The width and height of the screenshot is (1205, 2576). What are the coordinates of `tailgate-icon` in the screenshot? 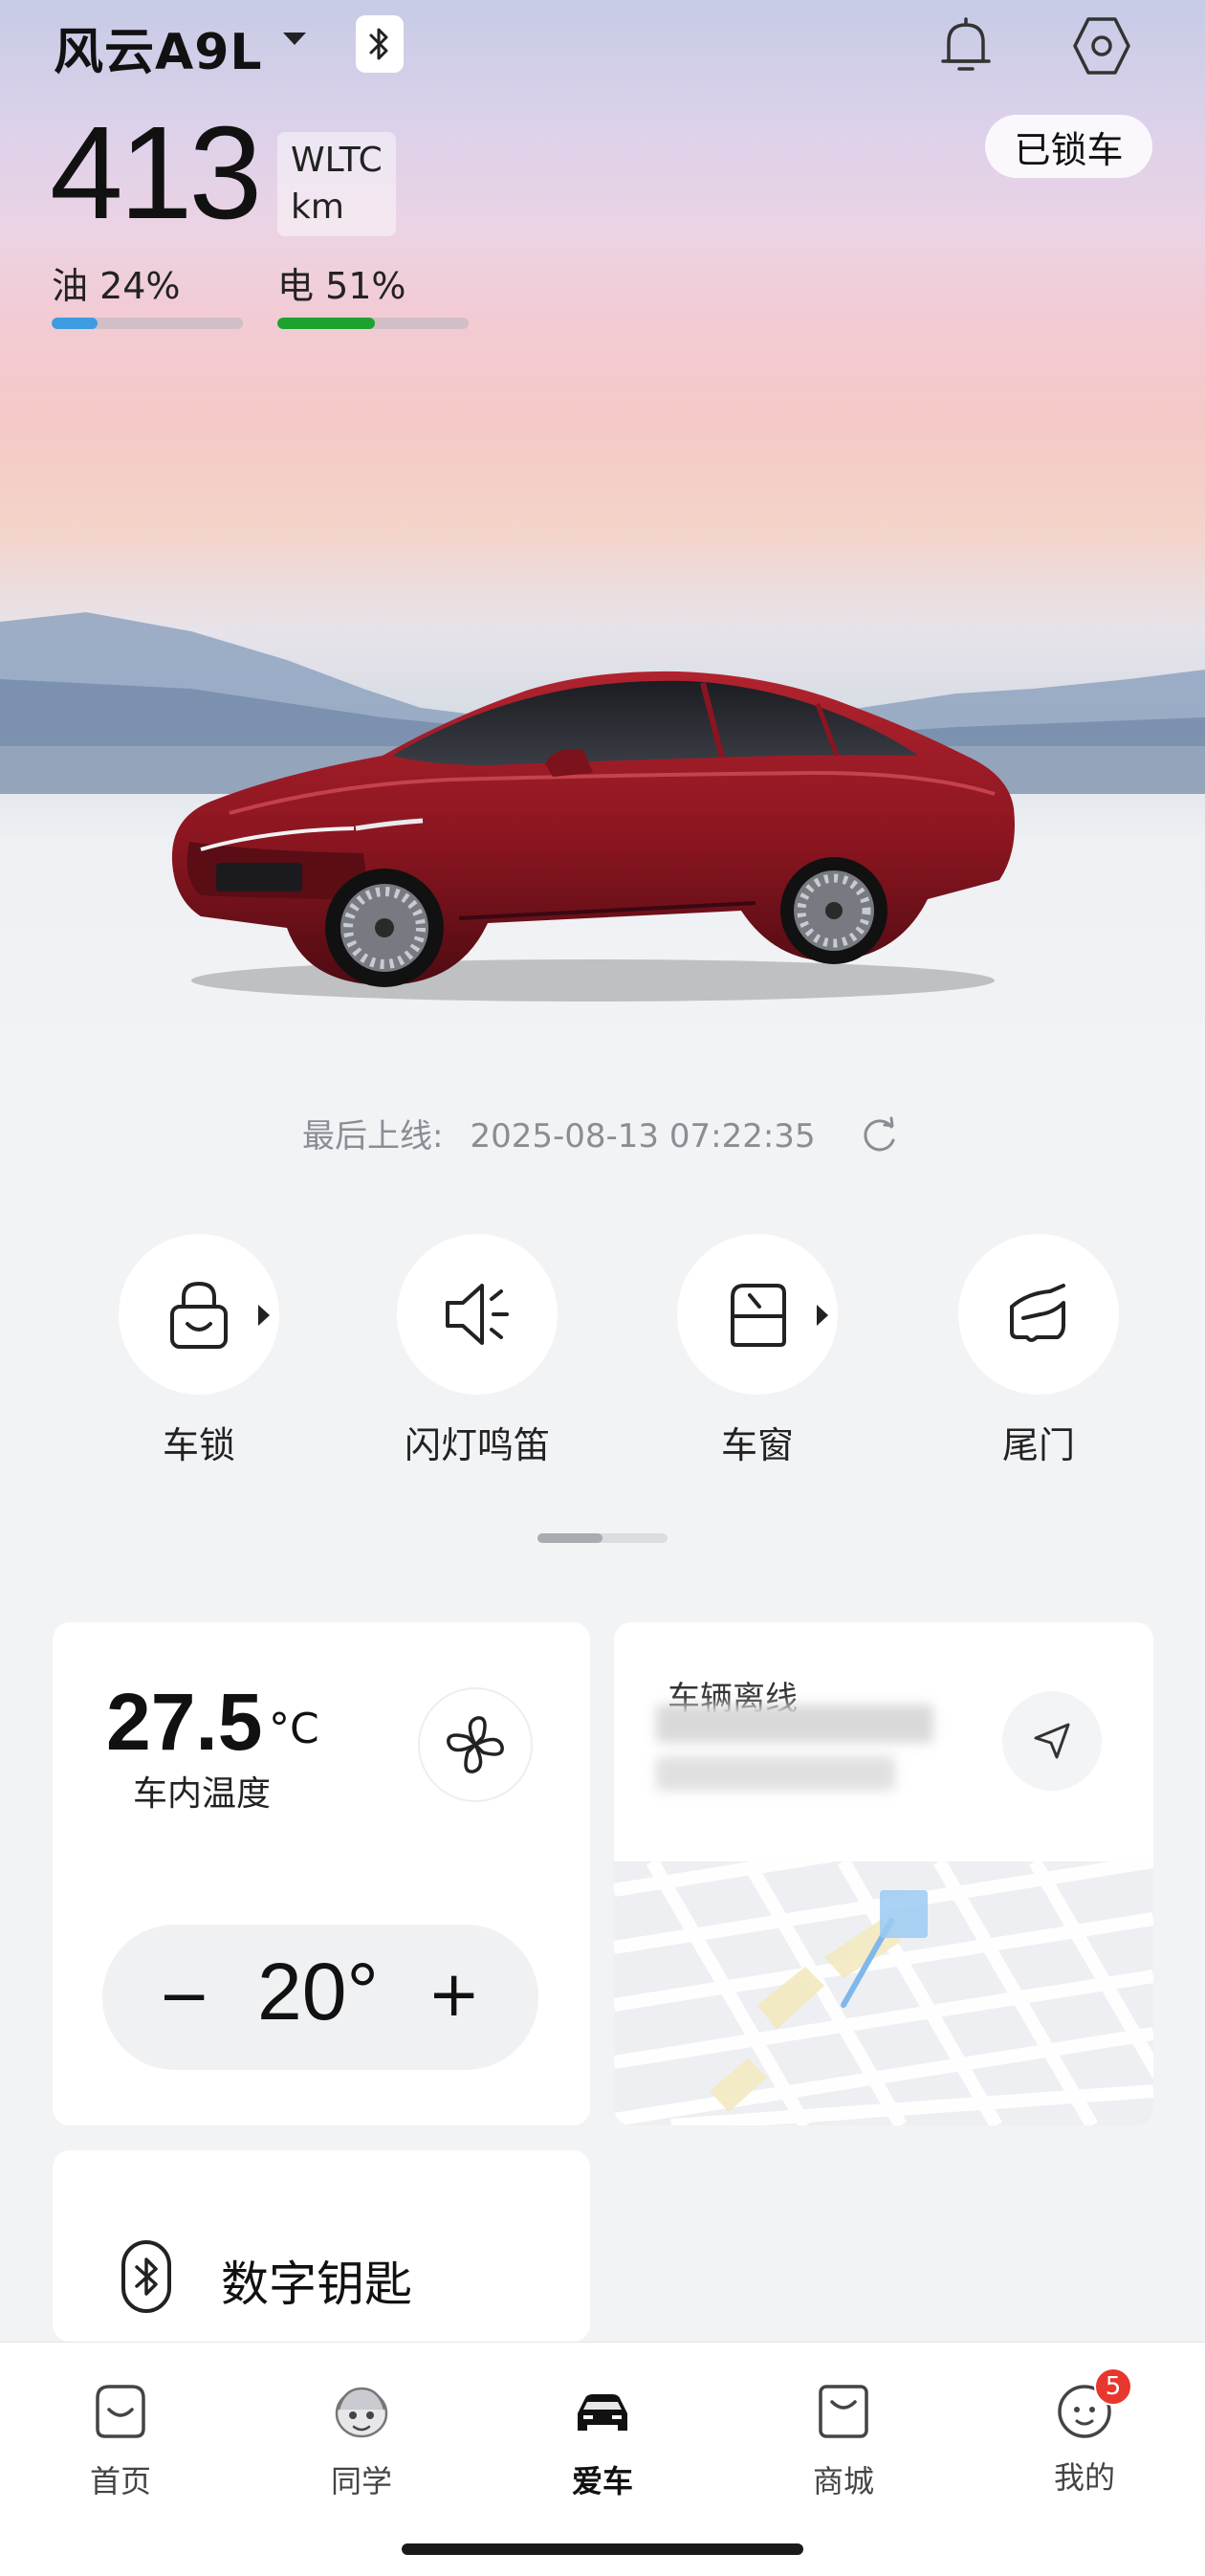 It's located at (1038, 1313).